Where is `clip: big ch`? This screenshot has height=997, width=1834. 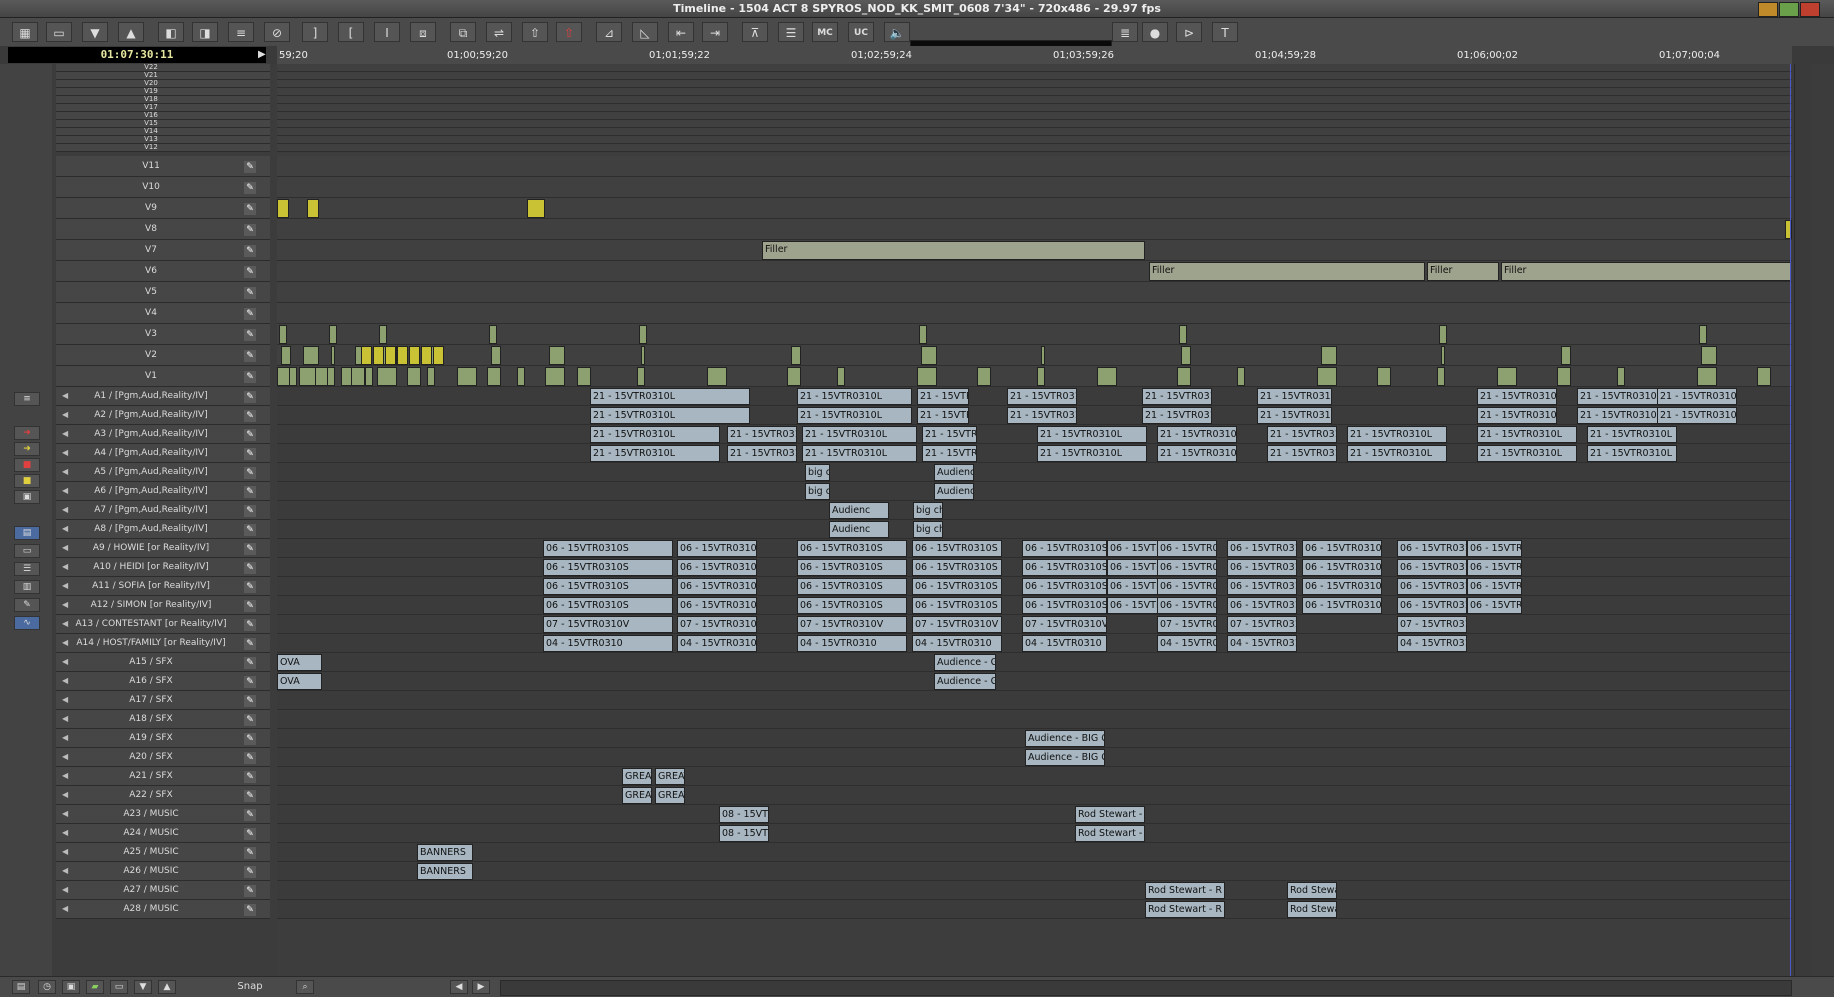
clip: big ch is located at coordinates (928, 510).